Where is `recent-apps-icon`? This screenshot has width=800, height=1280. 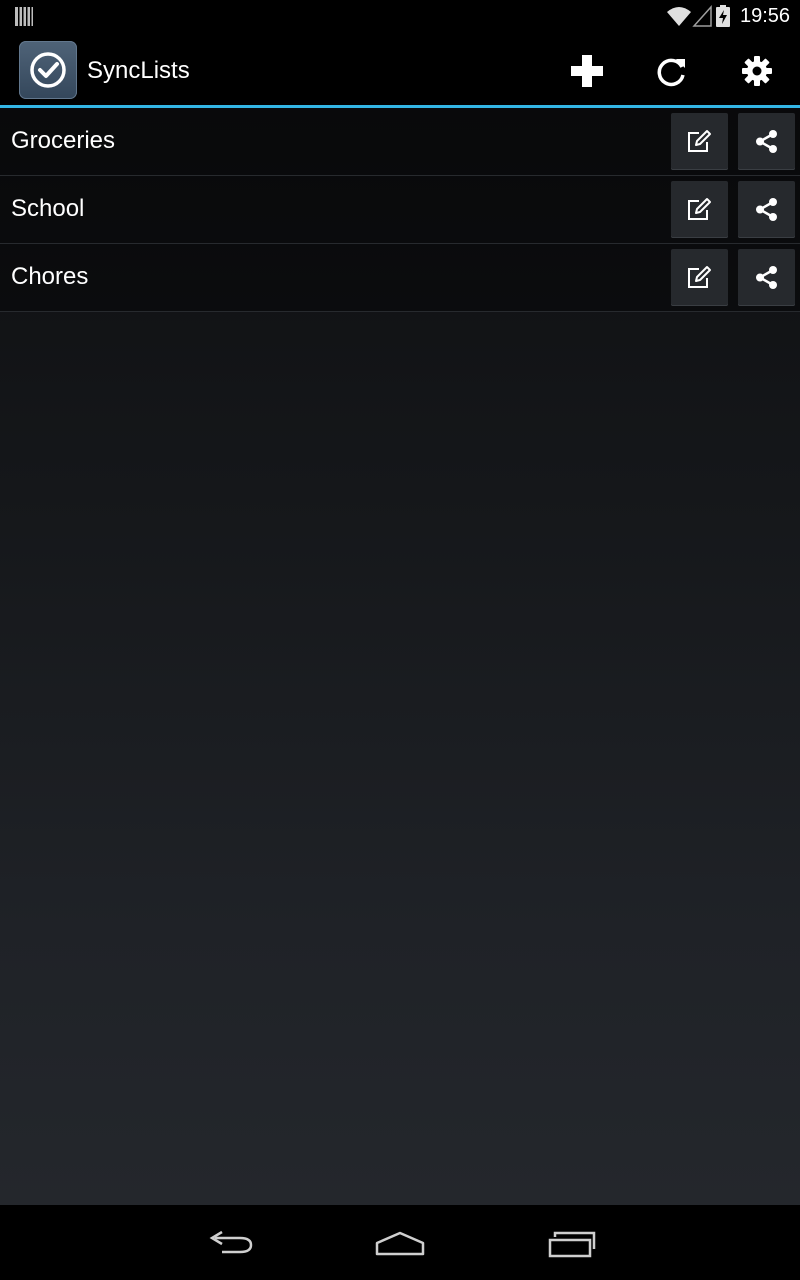 recent-apps-icon is located at coordinates (572, 1244).